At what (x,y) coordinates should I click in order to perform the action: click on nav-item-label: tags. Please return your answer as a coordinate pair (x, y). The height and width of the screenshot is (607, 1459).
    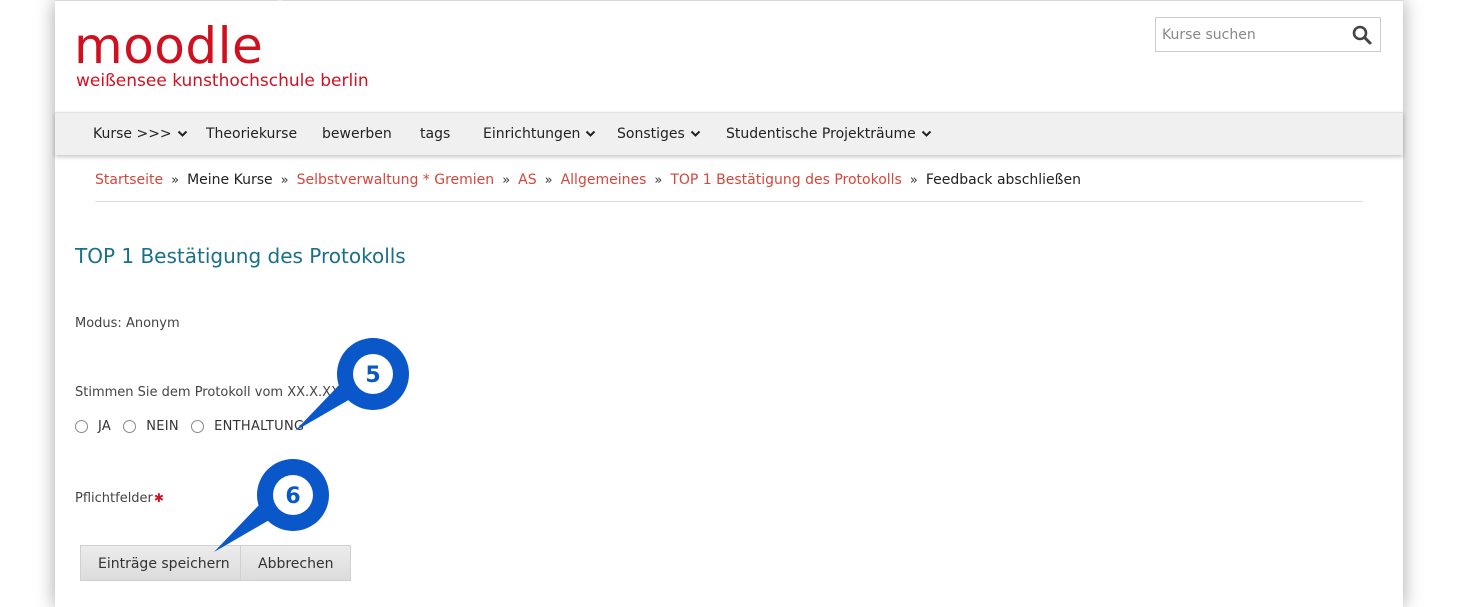
    Looking at the image, I should click on (435, 134).